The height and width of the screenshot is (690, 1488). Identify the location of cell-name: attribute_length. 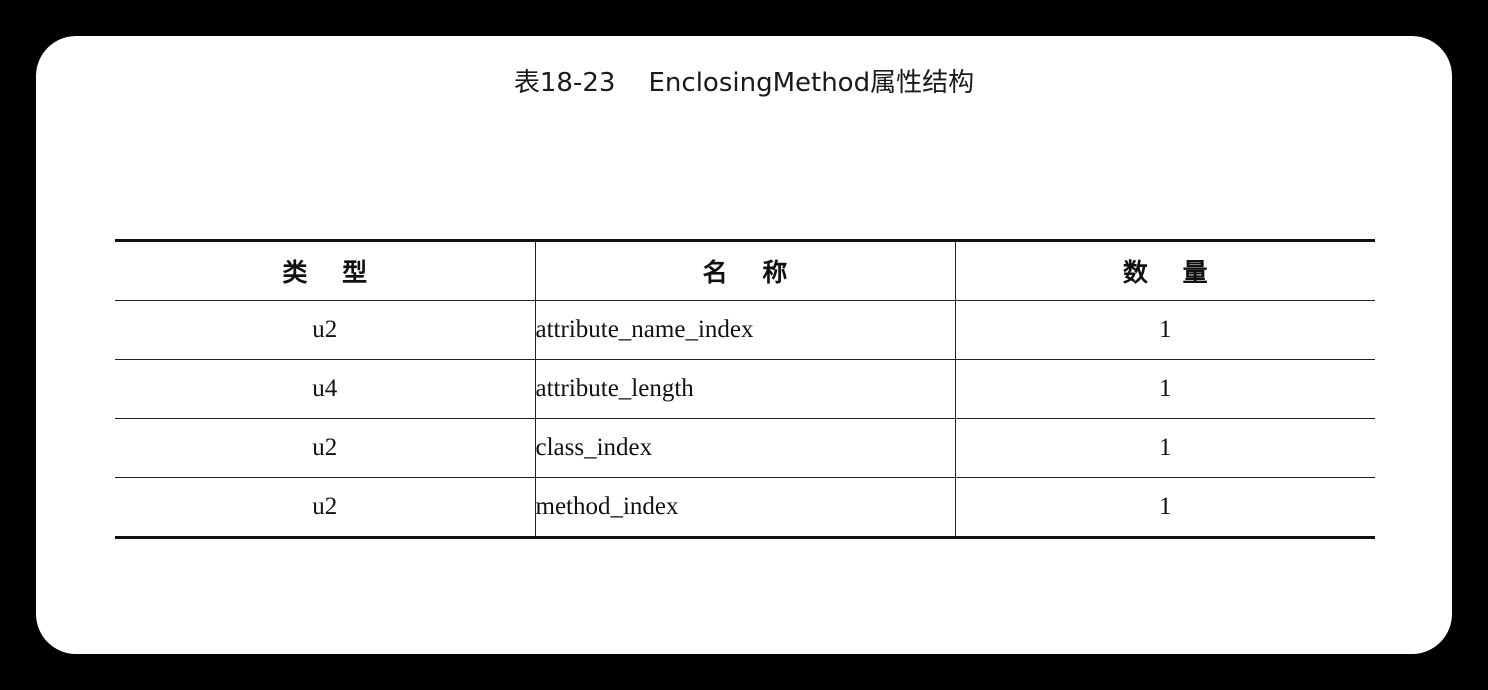
(745, 389).